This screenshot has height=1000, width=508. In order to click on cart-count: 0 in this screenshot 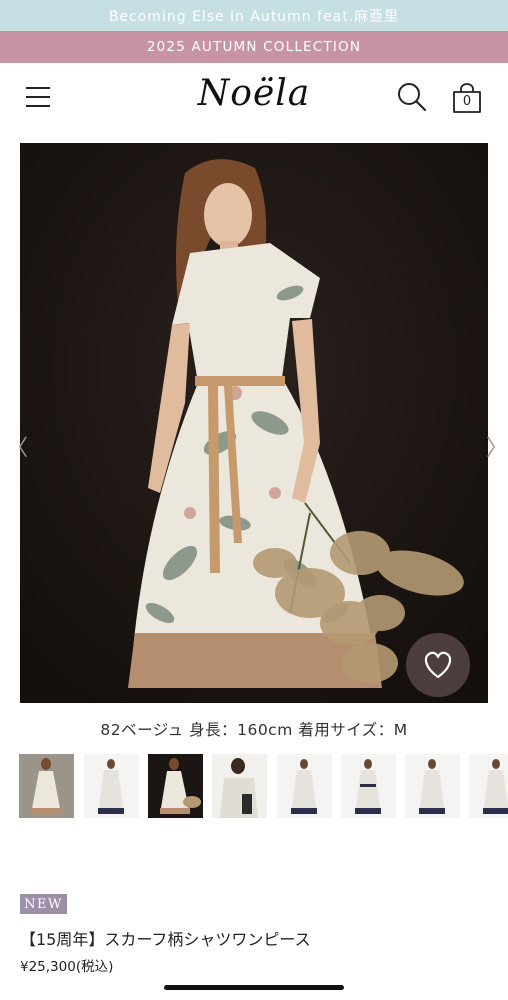, I will do `click(467, 101)`.